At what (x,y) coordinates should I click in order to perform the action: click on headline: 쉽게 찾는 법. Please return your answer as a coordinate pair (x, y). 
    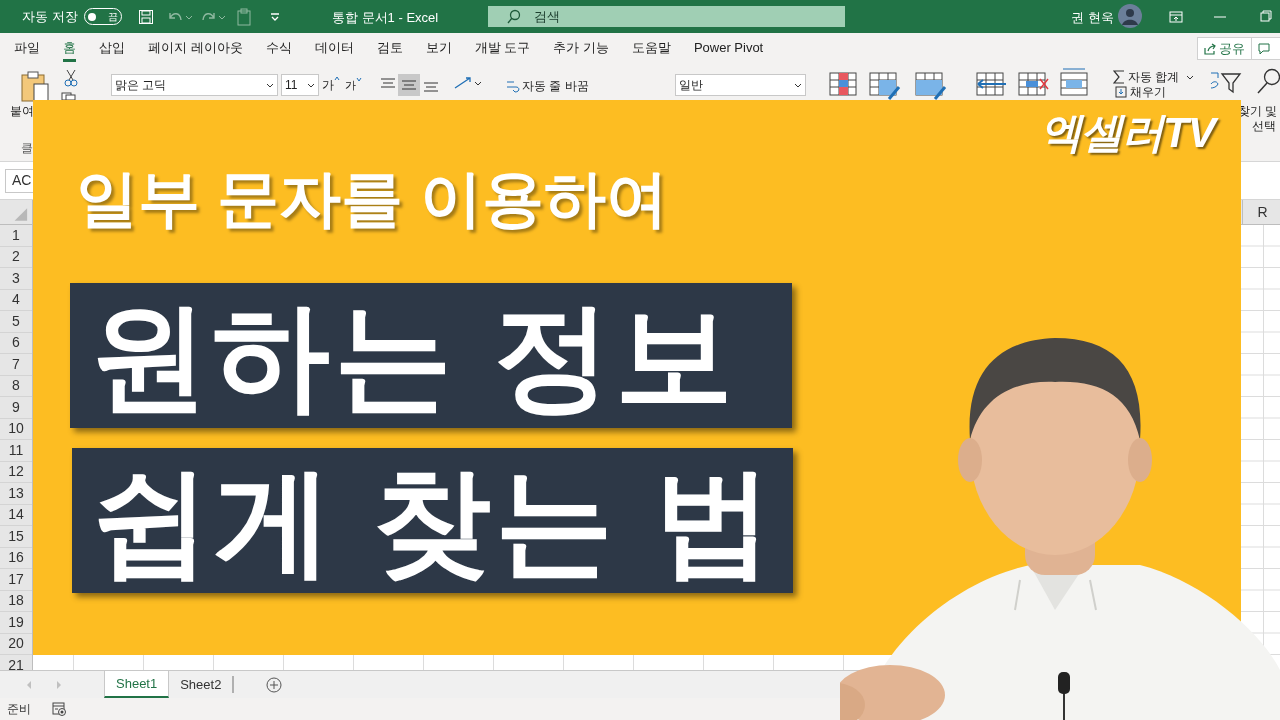
    Looking at the image, I should click on (434, 520).